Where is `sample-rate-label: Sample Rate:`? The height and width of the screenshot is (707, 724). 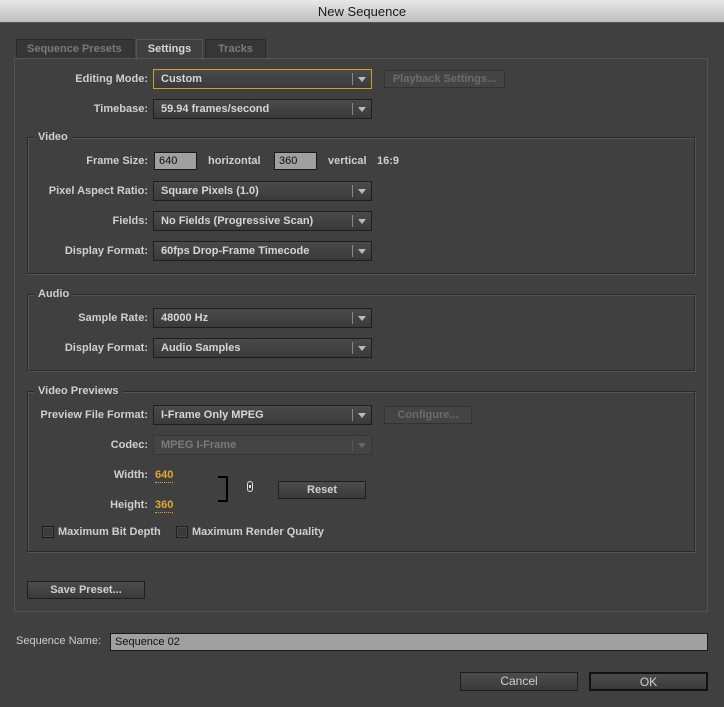 sample-rate-label: Sample Rate: is located at coordinates (113, 318).